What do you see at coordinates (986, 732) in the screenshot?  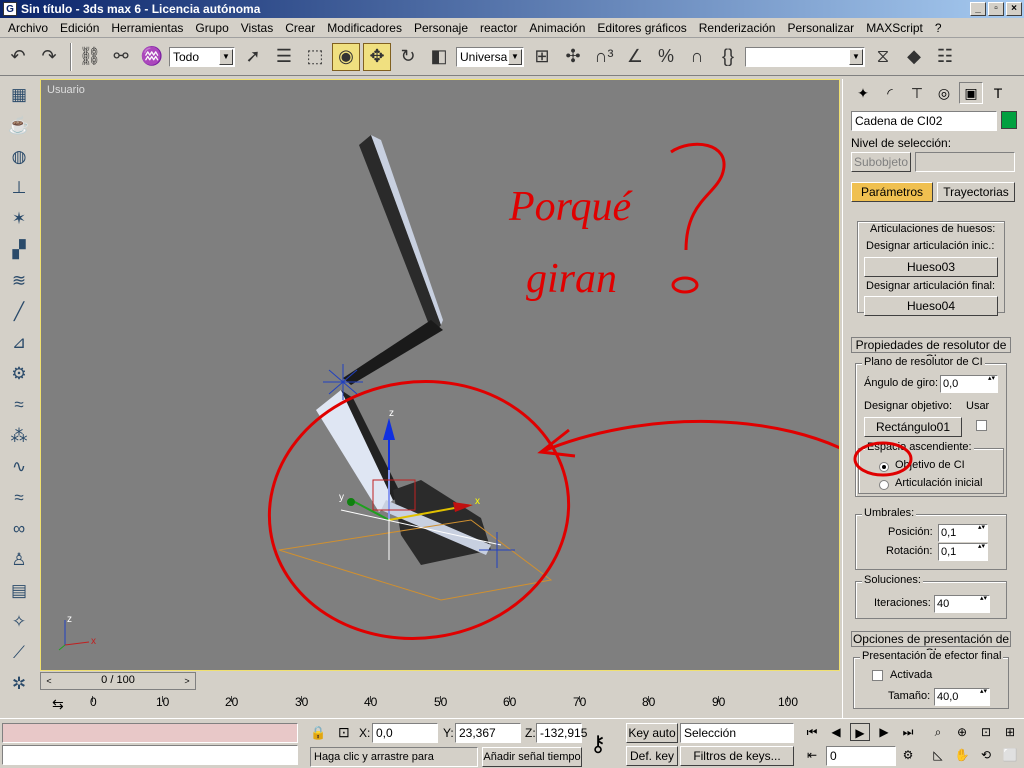 I see `zoom-extents-icon: ⊡` at bounding box center [986, 732].